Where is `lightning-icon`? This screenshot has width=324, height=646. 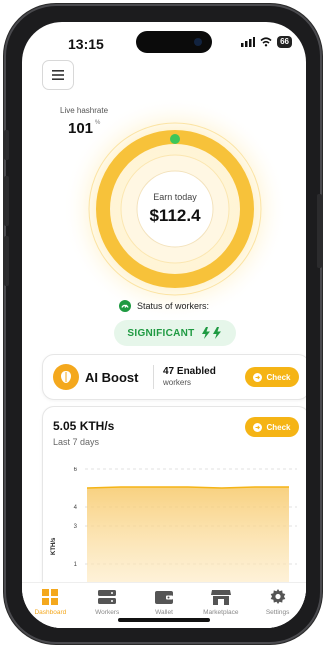 lightning-icon is located at coordinates (211, 333).